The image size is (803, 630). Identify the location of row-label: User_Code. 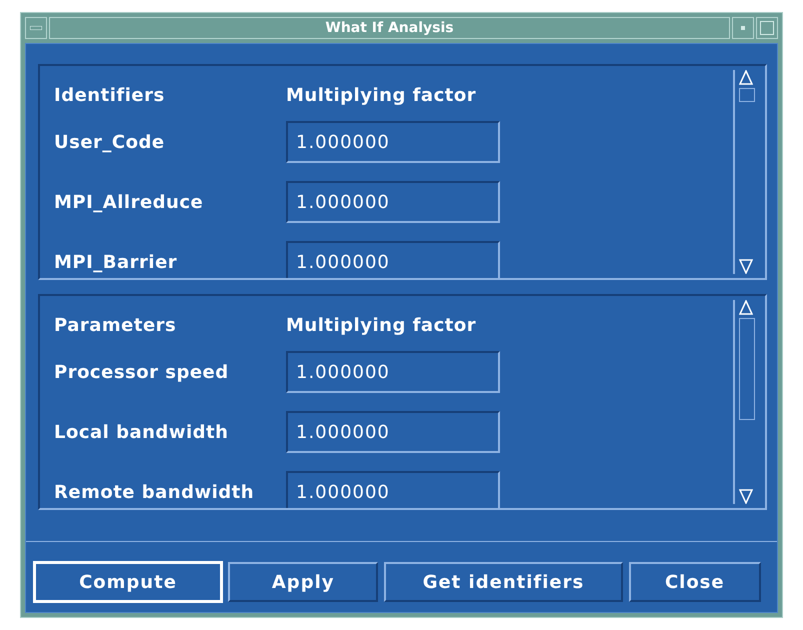
(110, 142).